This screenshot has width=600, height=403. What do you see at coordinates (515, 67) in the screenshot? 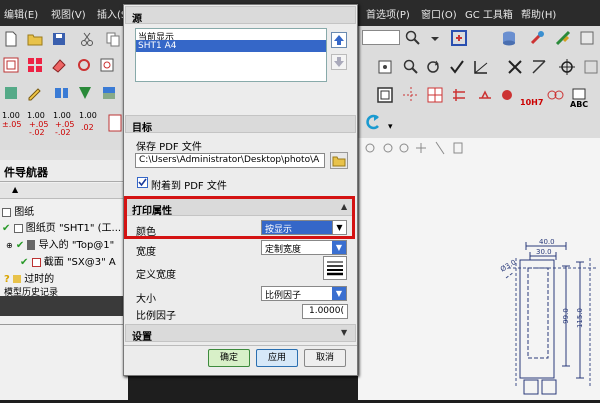
I see `close-cross-icon` at bounding box center [515, 67].